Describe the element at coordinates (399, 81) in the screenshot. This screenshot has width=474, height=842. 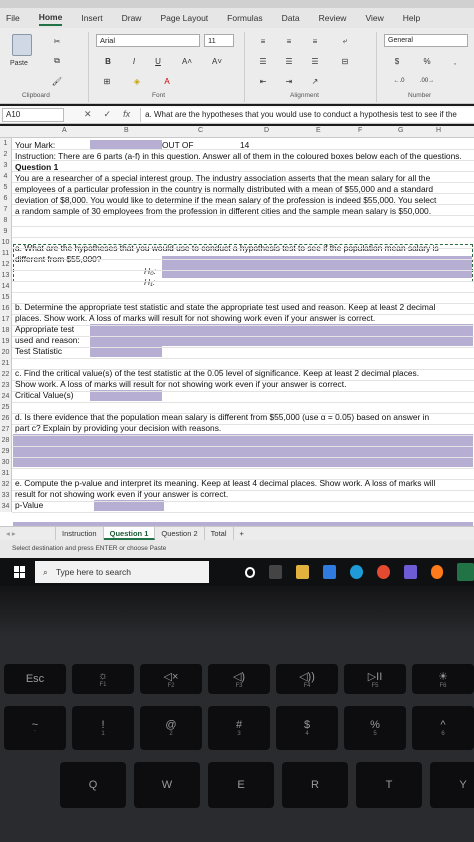
I see `increase-decimal-icon: ←.0` at that location.